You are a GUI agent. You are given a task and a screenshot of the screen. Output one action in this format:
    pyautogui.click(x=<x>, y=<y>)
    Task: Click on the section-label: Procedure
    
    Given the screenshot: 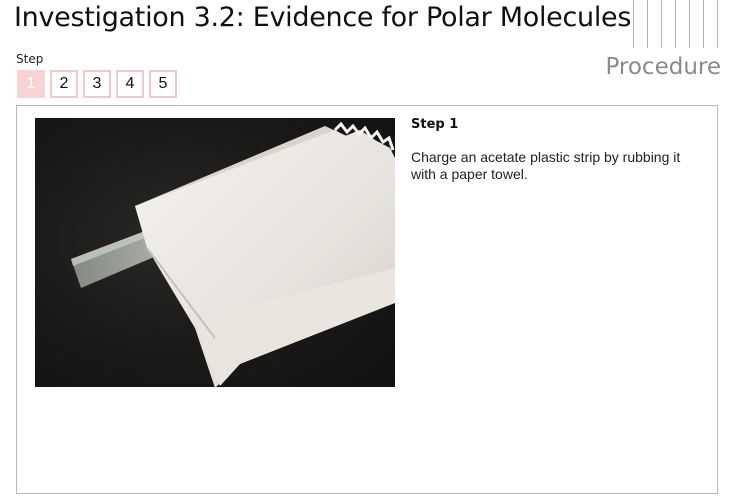 What is the action you would take?
    pyautogui.click(x=663, y=67)
    